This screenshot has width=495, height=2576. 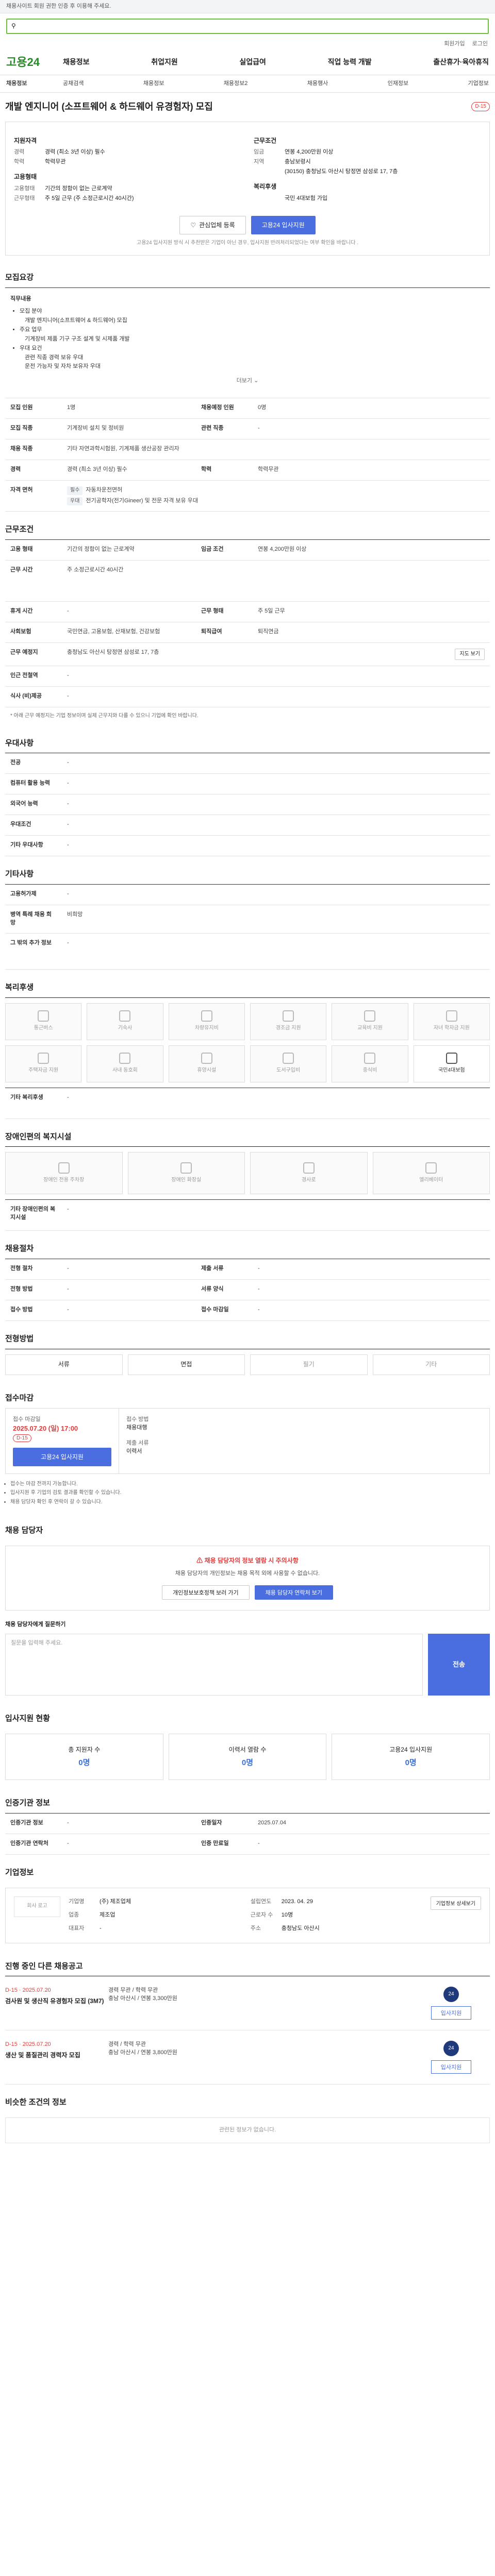 What do you see at coordinates (461, 62) in the screenshot?
I see `gnb-item-leave: 출산휴가·육아휴직` at bounding box center [461, 62].